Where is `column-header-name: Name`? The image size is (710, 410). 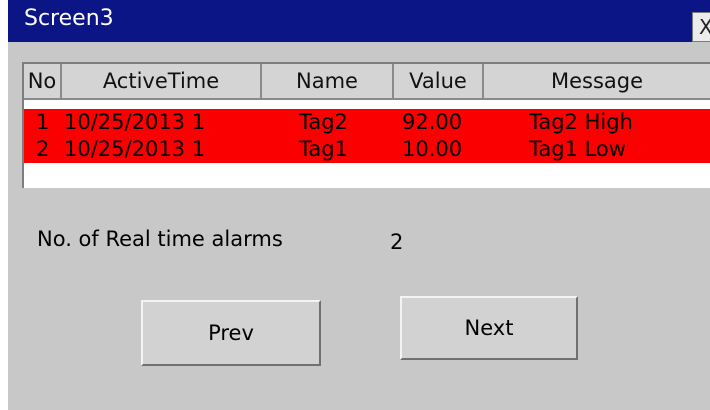 column-header-name: Name is located at coordinates (328, 82).